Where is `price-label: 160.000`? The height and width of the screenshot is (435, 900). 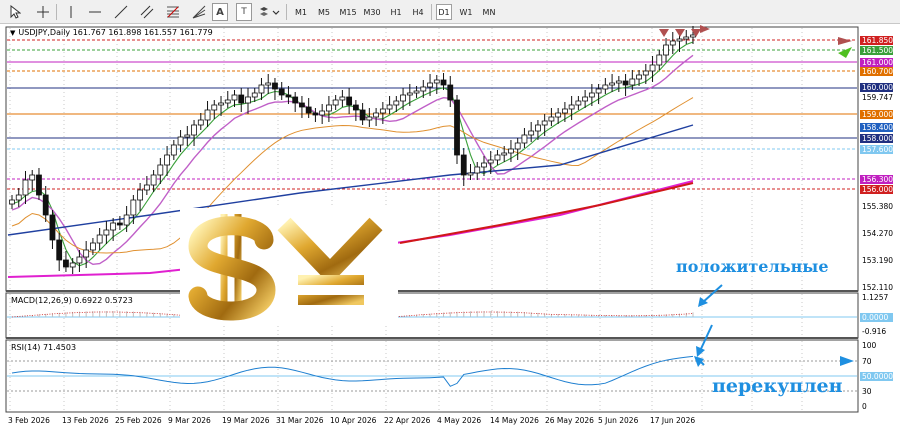
price-label: 160.000 is located at coordinates (876, 87).